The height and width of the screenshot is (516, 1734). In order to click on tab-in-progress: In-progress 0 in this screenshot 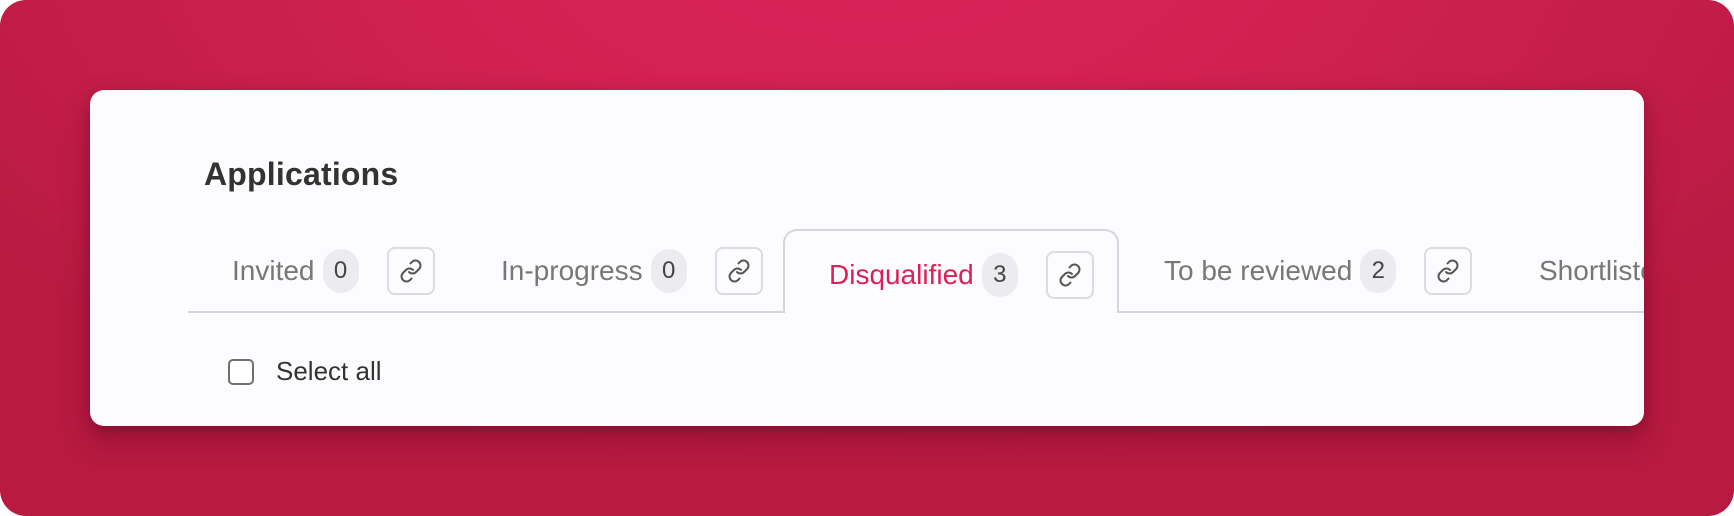, I will do `click(632, 271)`.